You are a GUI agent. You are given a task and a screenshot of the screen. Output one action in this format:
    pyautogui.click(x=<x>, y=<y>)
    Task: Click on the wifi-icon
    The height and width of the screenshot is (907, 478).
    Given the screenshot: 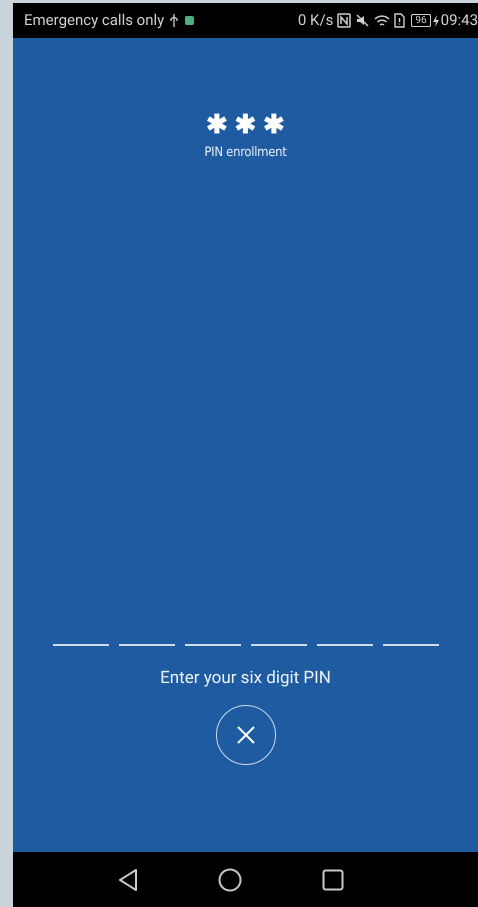 What is the action you would take?
    pyautogui.click(x=382, y=21)
    